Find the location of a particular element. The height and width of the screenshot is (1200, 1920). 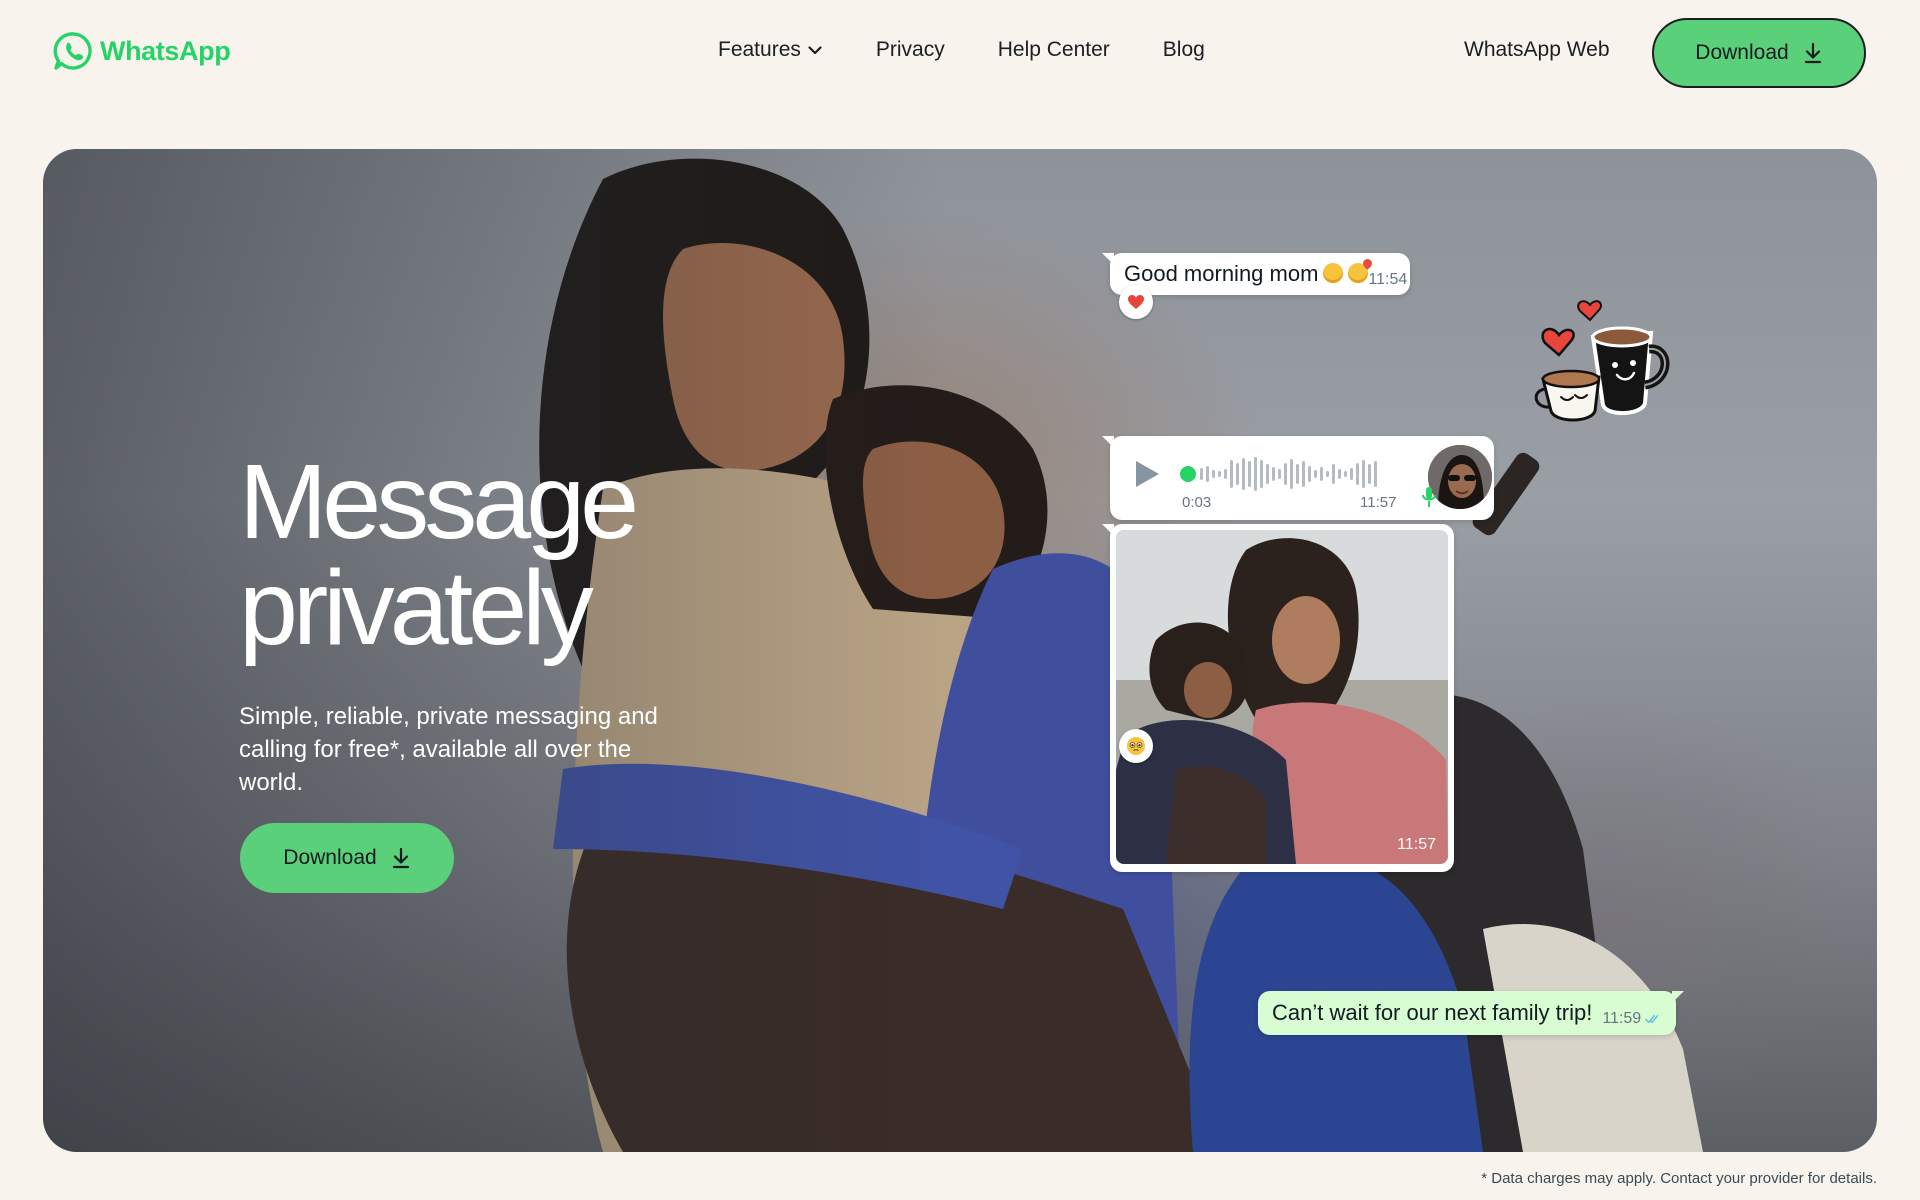

nav-features-label: Features is located at coordinates (759, 49).